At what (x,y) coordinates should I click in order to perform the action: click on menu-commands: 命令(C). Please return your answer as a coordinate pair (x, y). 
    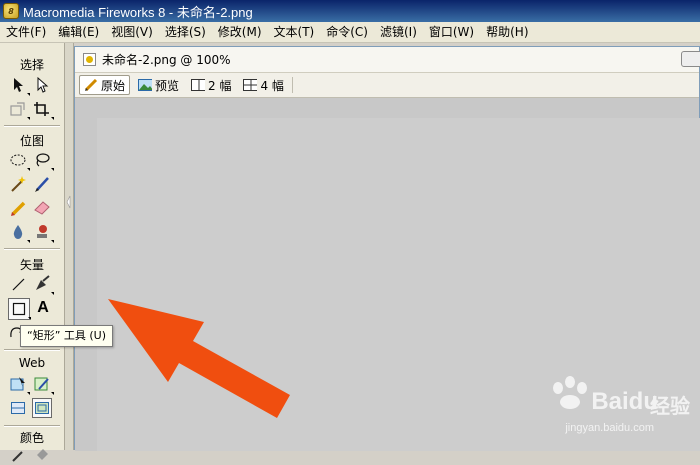
    Looking at the image, I should click on (347, 32).